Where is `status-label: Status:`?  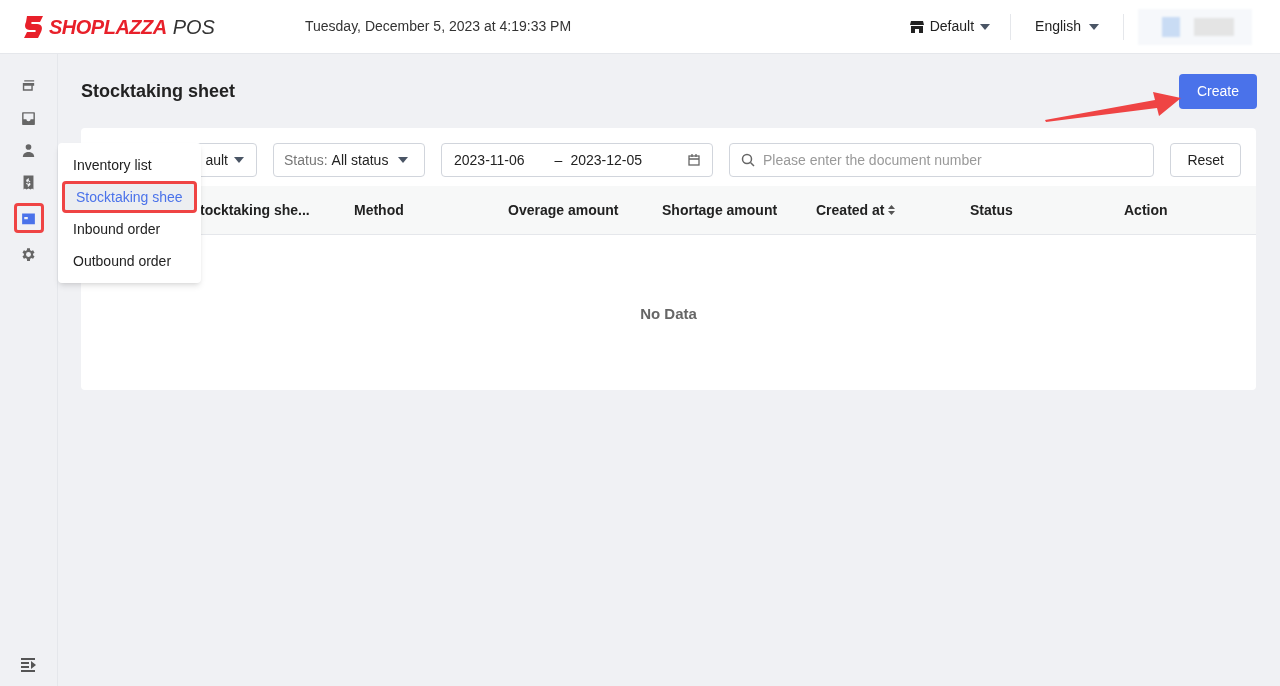 status-label: Status: is located at coordinates (306, 160).